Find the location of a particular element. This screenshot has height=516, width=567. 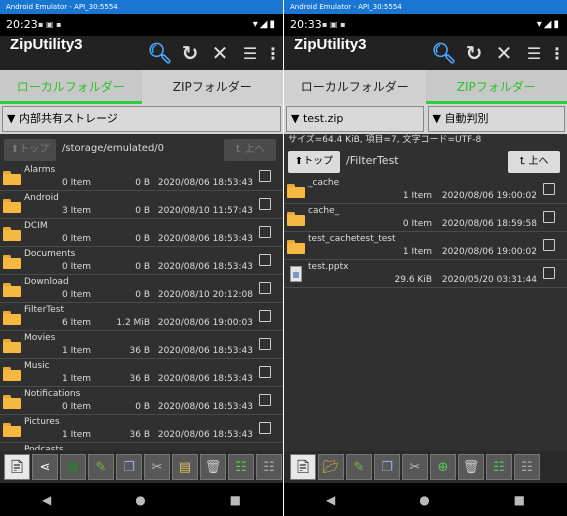

add-file-icon: ⊕ is located at coordinates (443, 467).